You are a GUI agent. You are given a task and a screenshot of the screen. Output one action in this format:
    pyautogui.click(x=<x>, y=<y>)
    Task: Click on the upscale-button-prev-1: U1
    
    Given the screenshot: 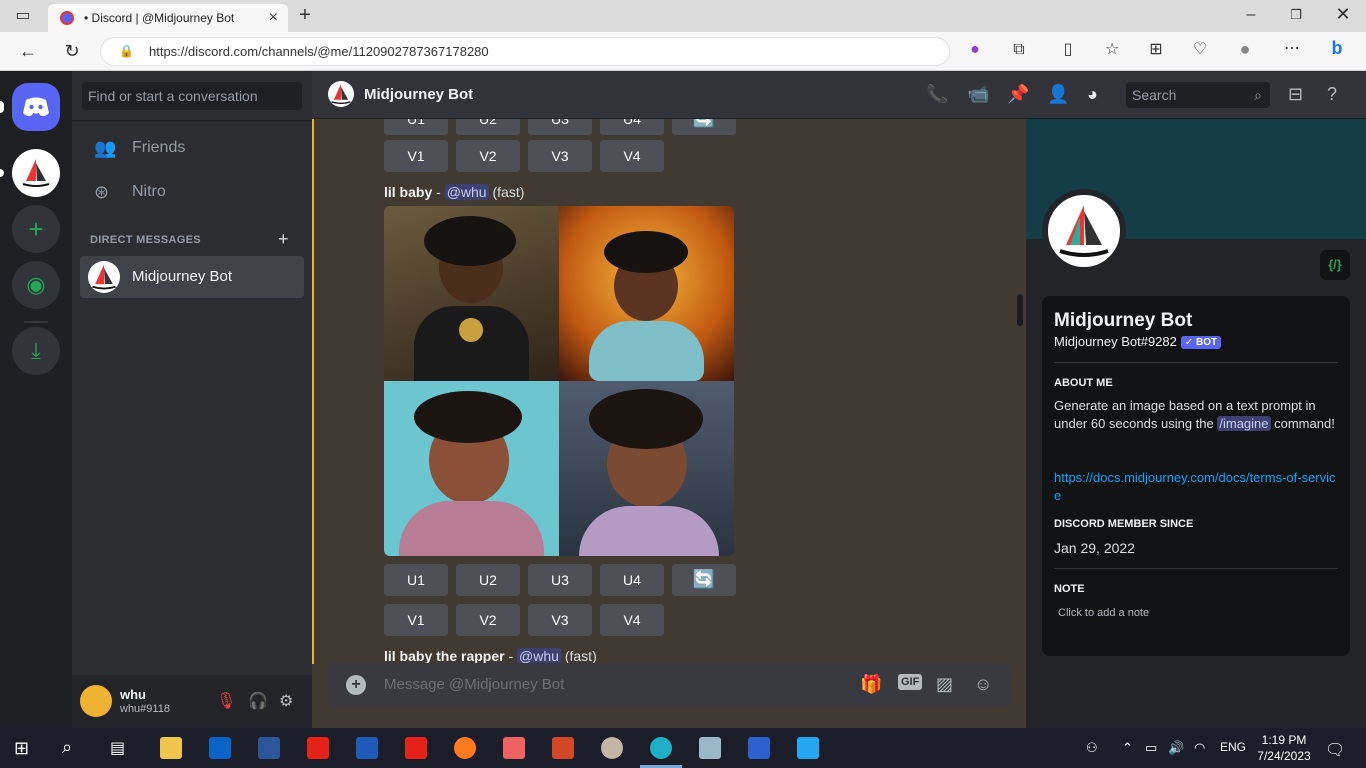 What is the action you would take?
    pyautogui.click(x=416, y=127)
    